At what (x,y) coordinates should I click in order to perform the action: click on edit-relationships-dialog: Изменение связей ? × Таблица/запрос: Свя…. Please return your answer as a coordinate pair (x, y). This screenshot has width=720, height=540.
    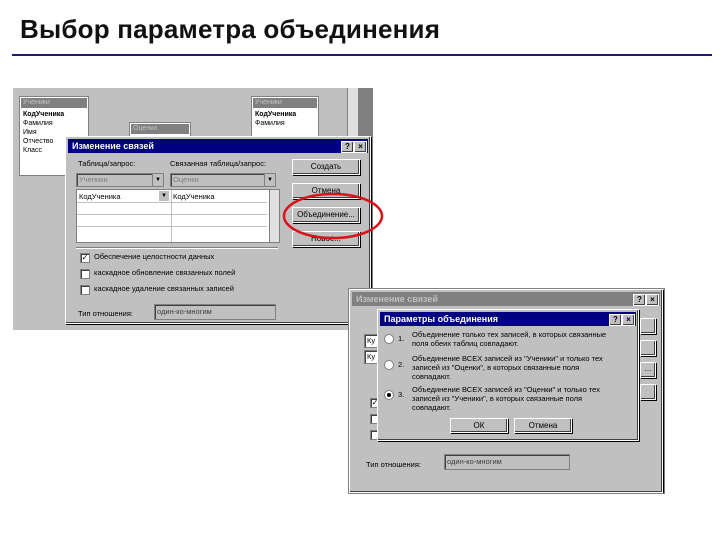
    Looking at the image, I should click on (218, 230).